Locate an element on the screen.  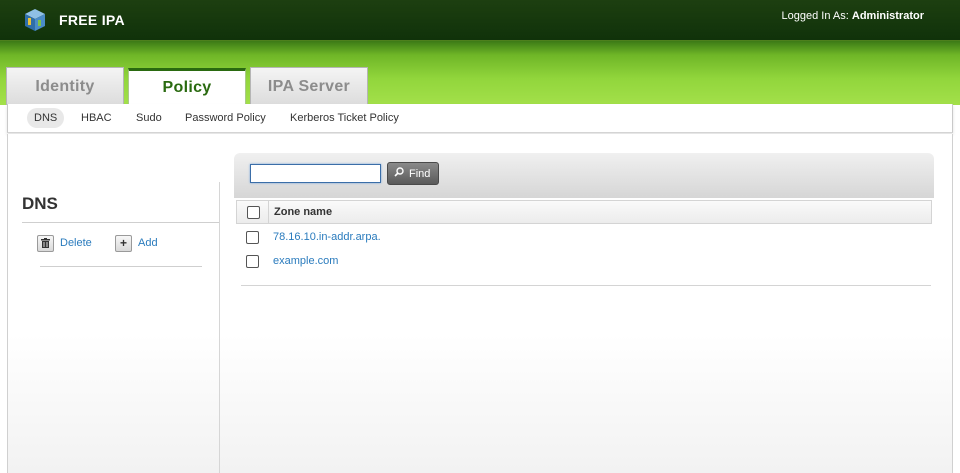
subnav-item-sudo: Sudo is located at coordinates (149, 118).